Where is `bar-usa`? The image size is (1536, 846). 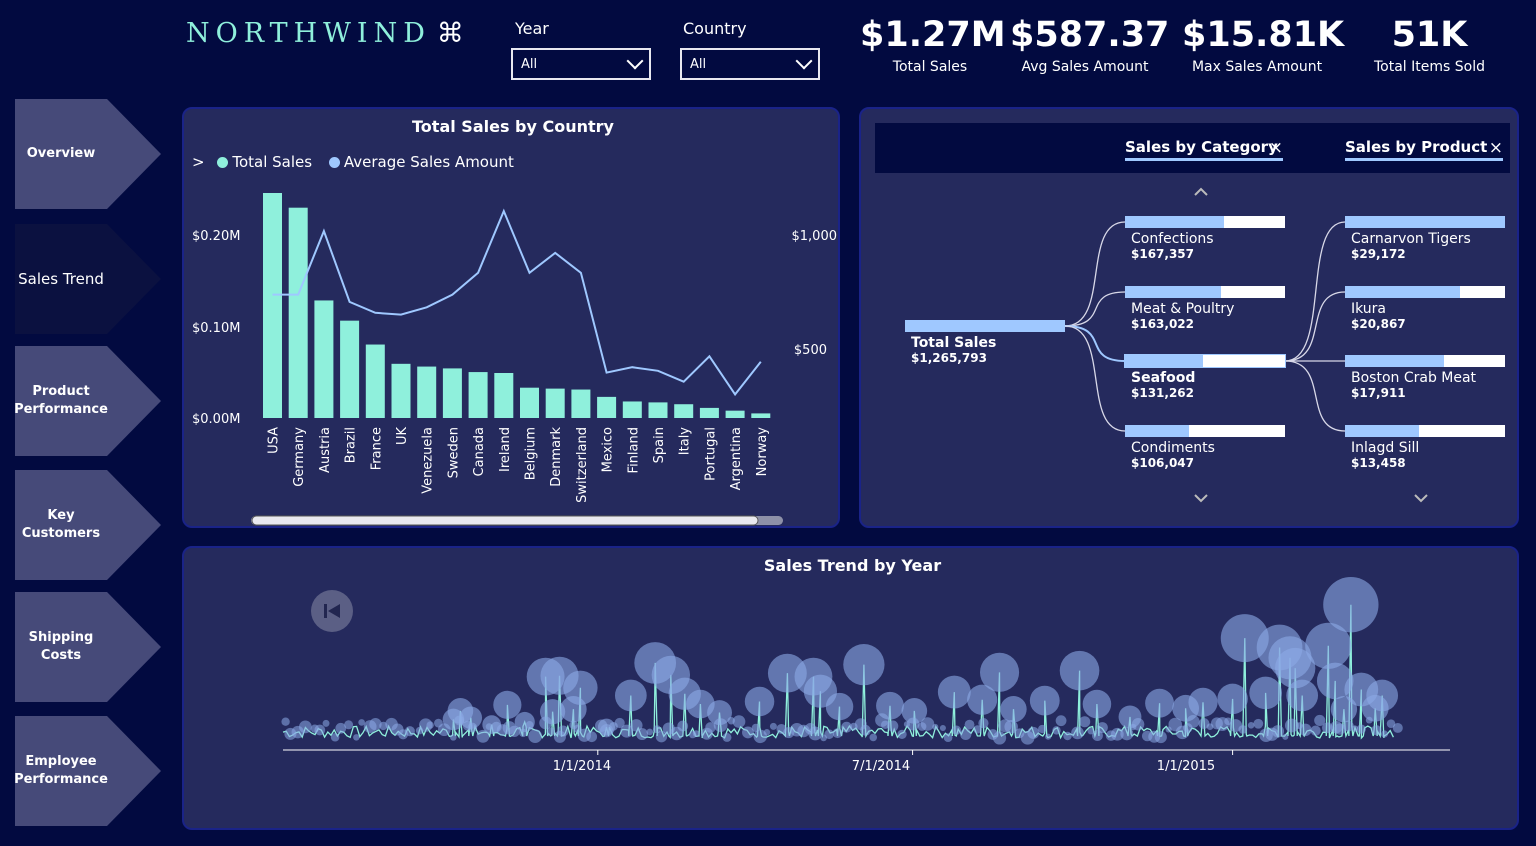 bar-usa is located at coordinates (272, 305).